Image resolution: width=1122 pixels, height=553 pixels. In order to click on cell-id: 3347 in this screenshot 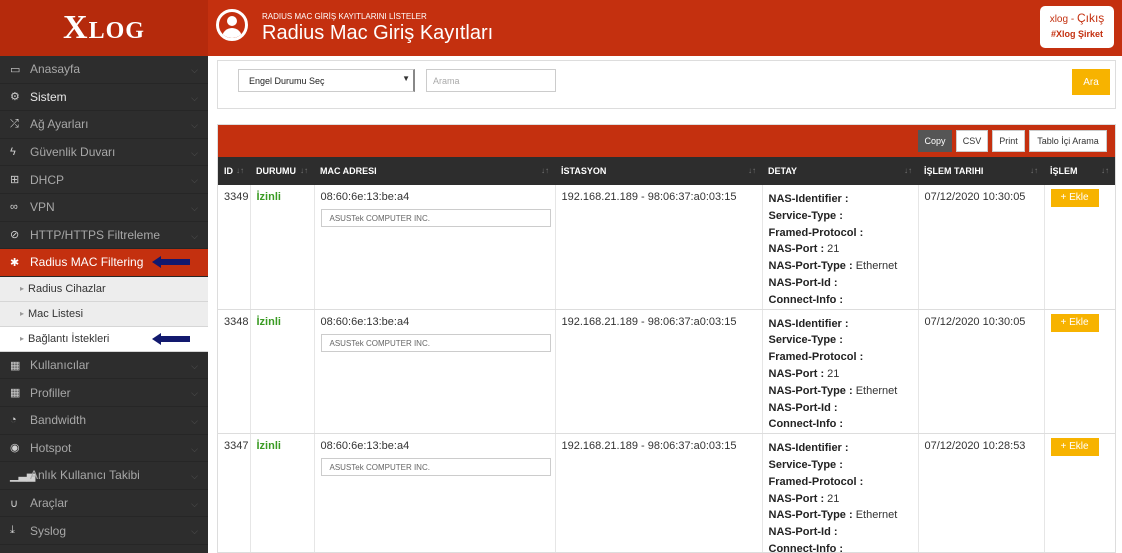, I will do `click(234, 492)`.